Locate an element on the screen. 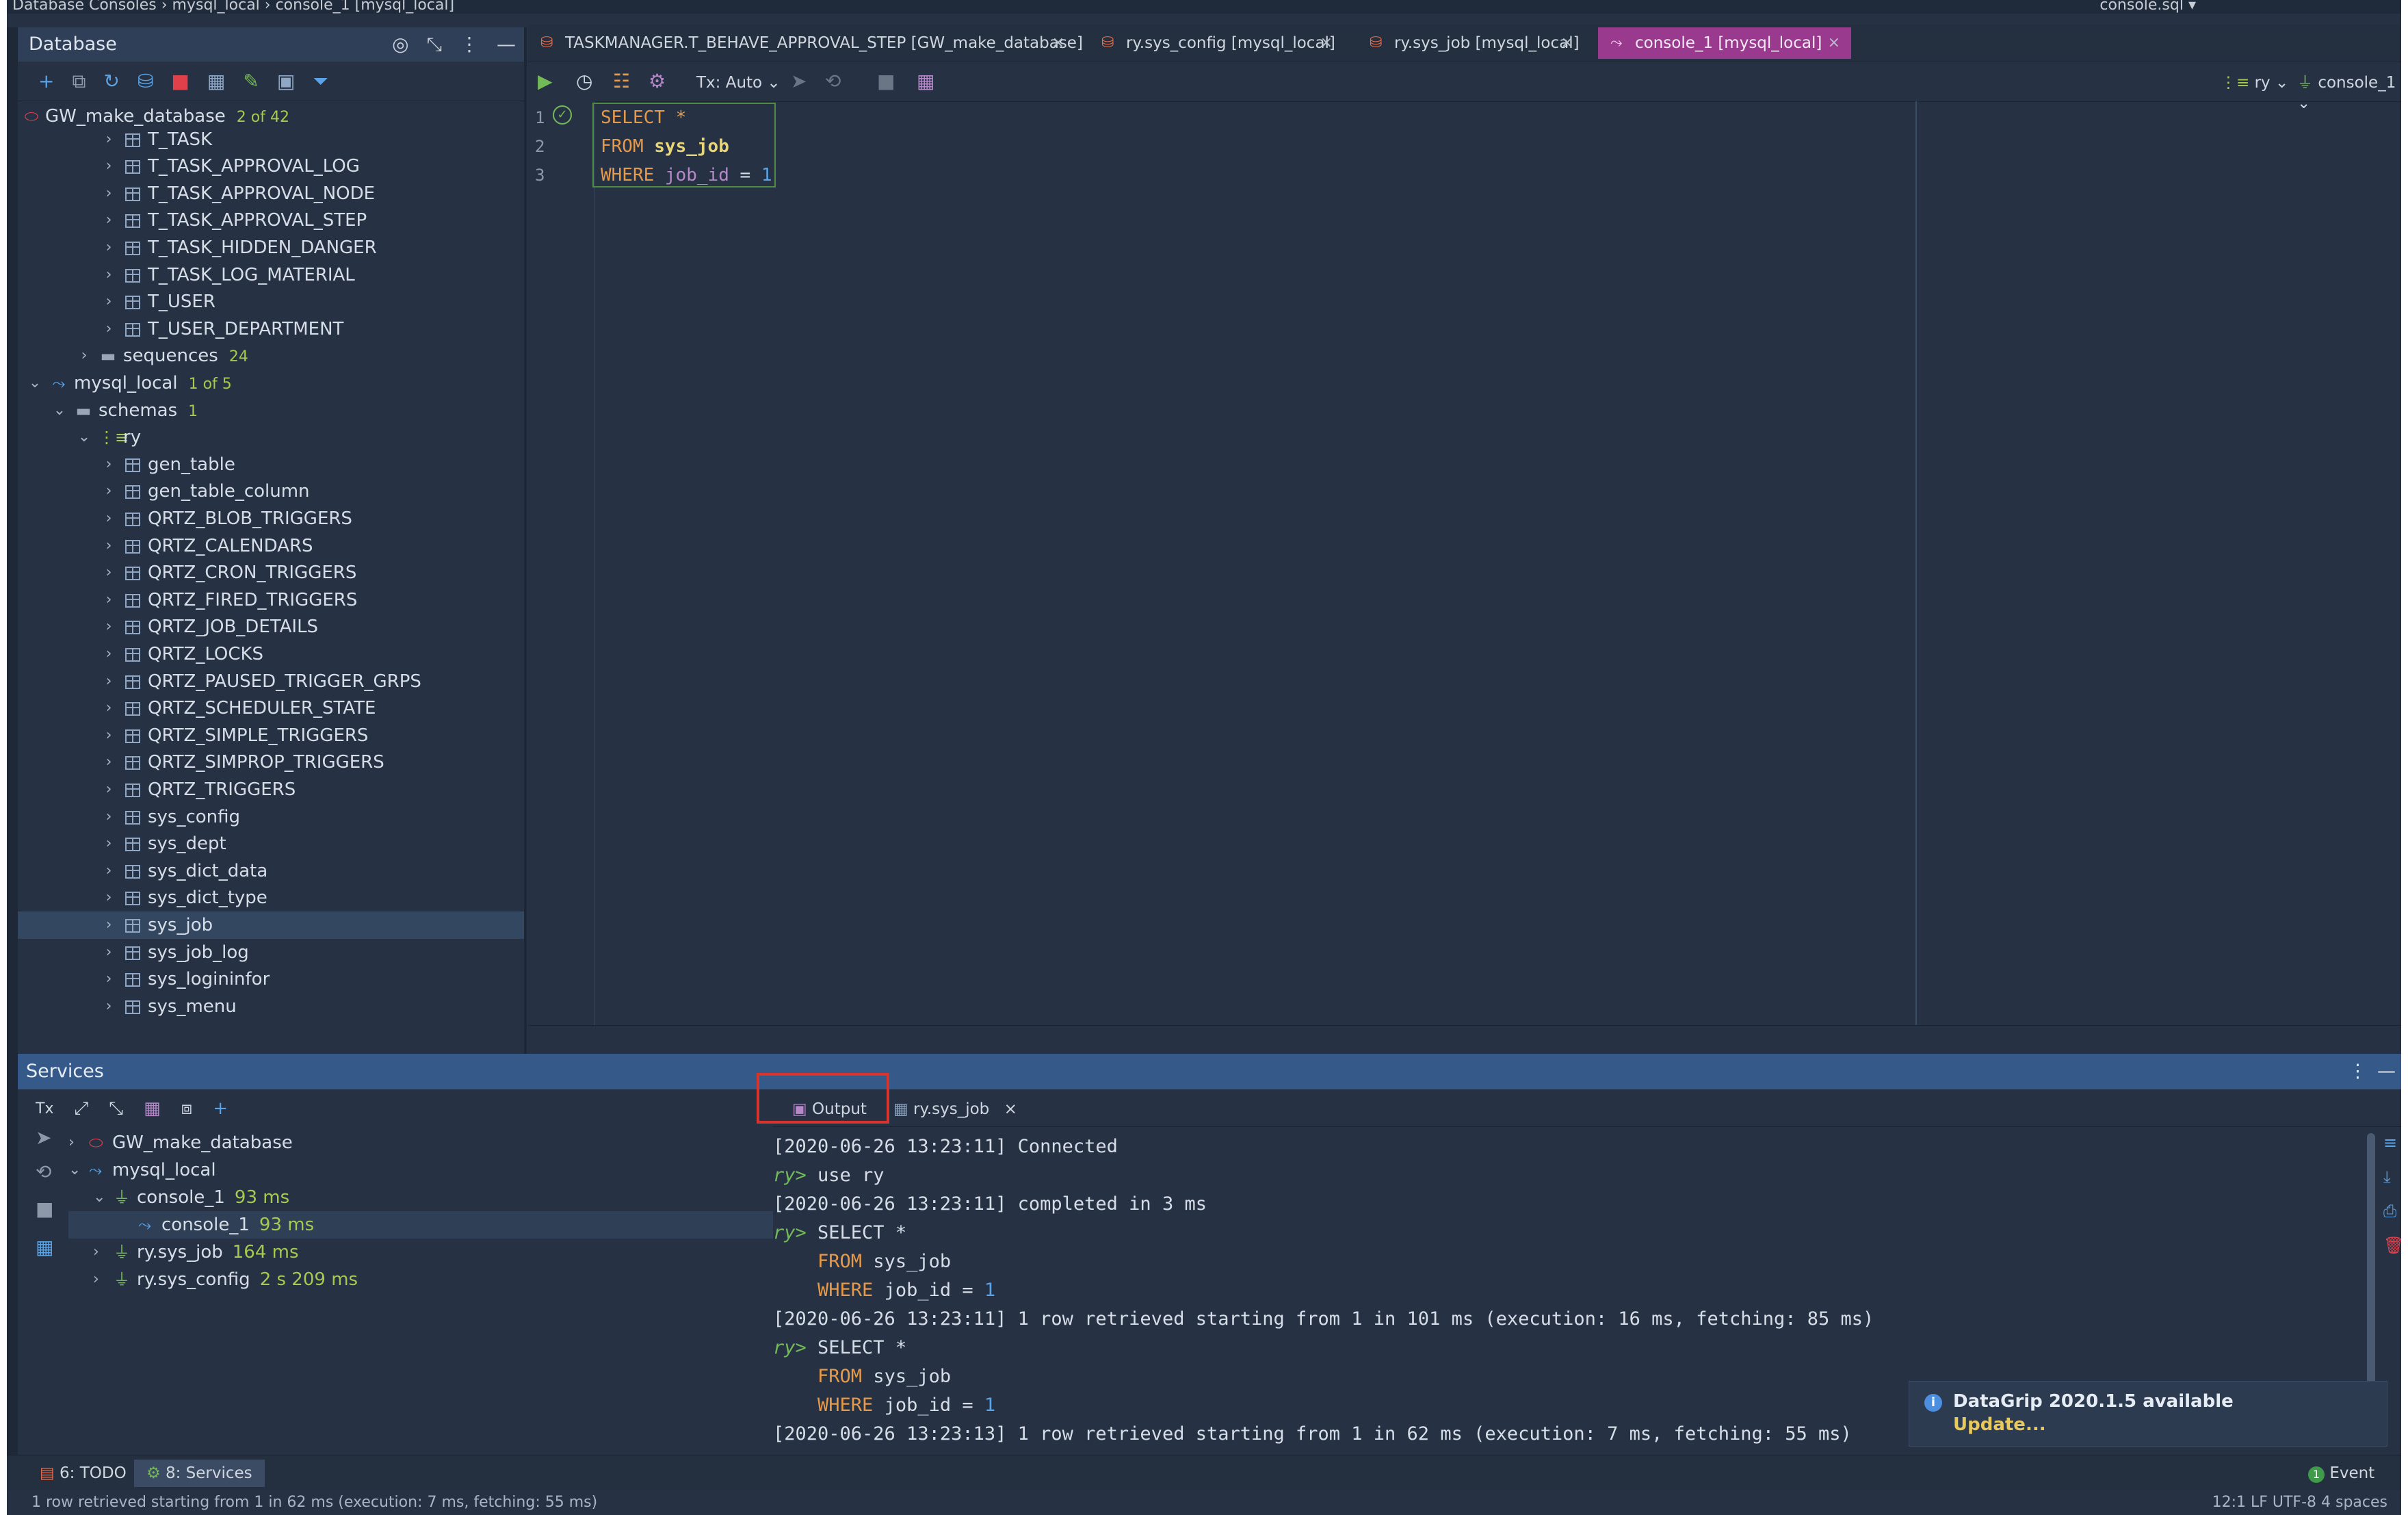 The width and height of the screenshot is (2408, 1515). service-node: › ⬭ GW_make_database is located at coordinates (420, 1142).